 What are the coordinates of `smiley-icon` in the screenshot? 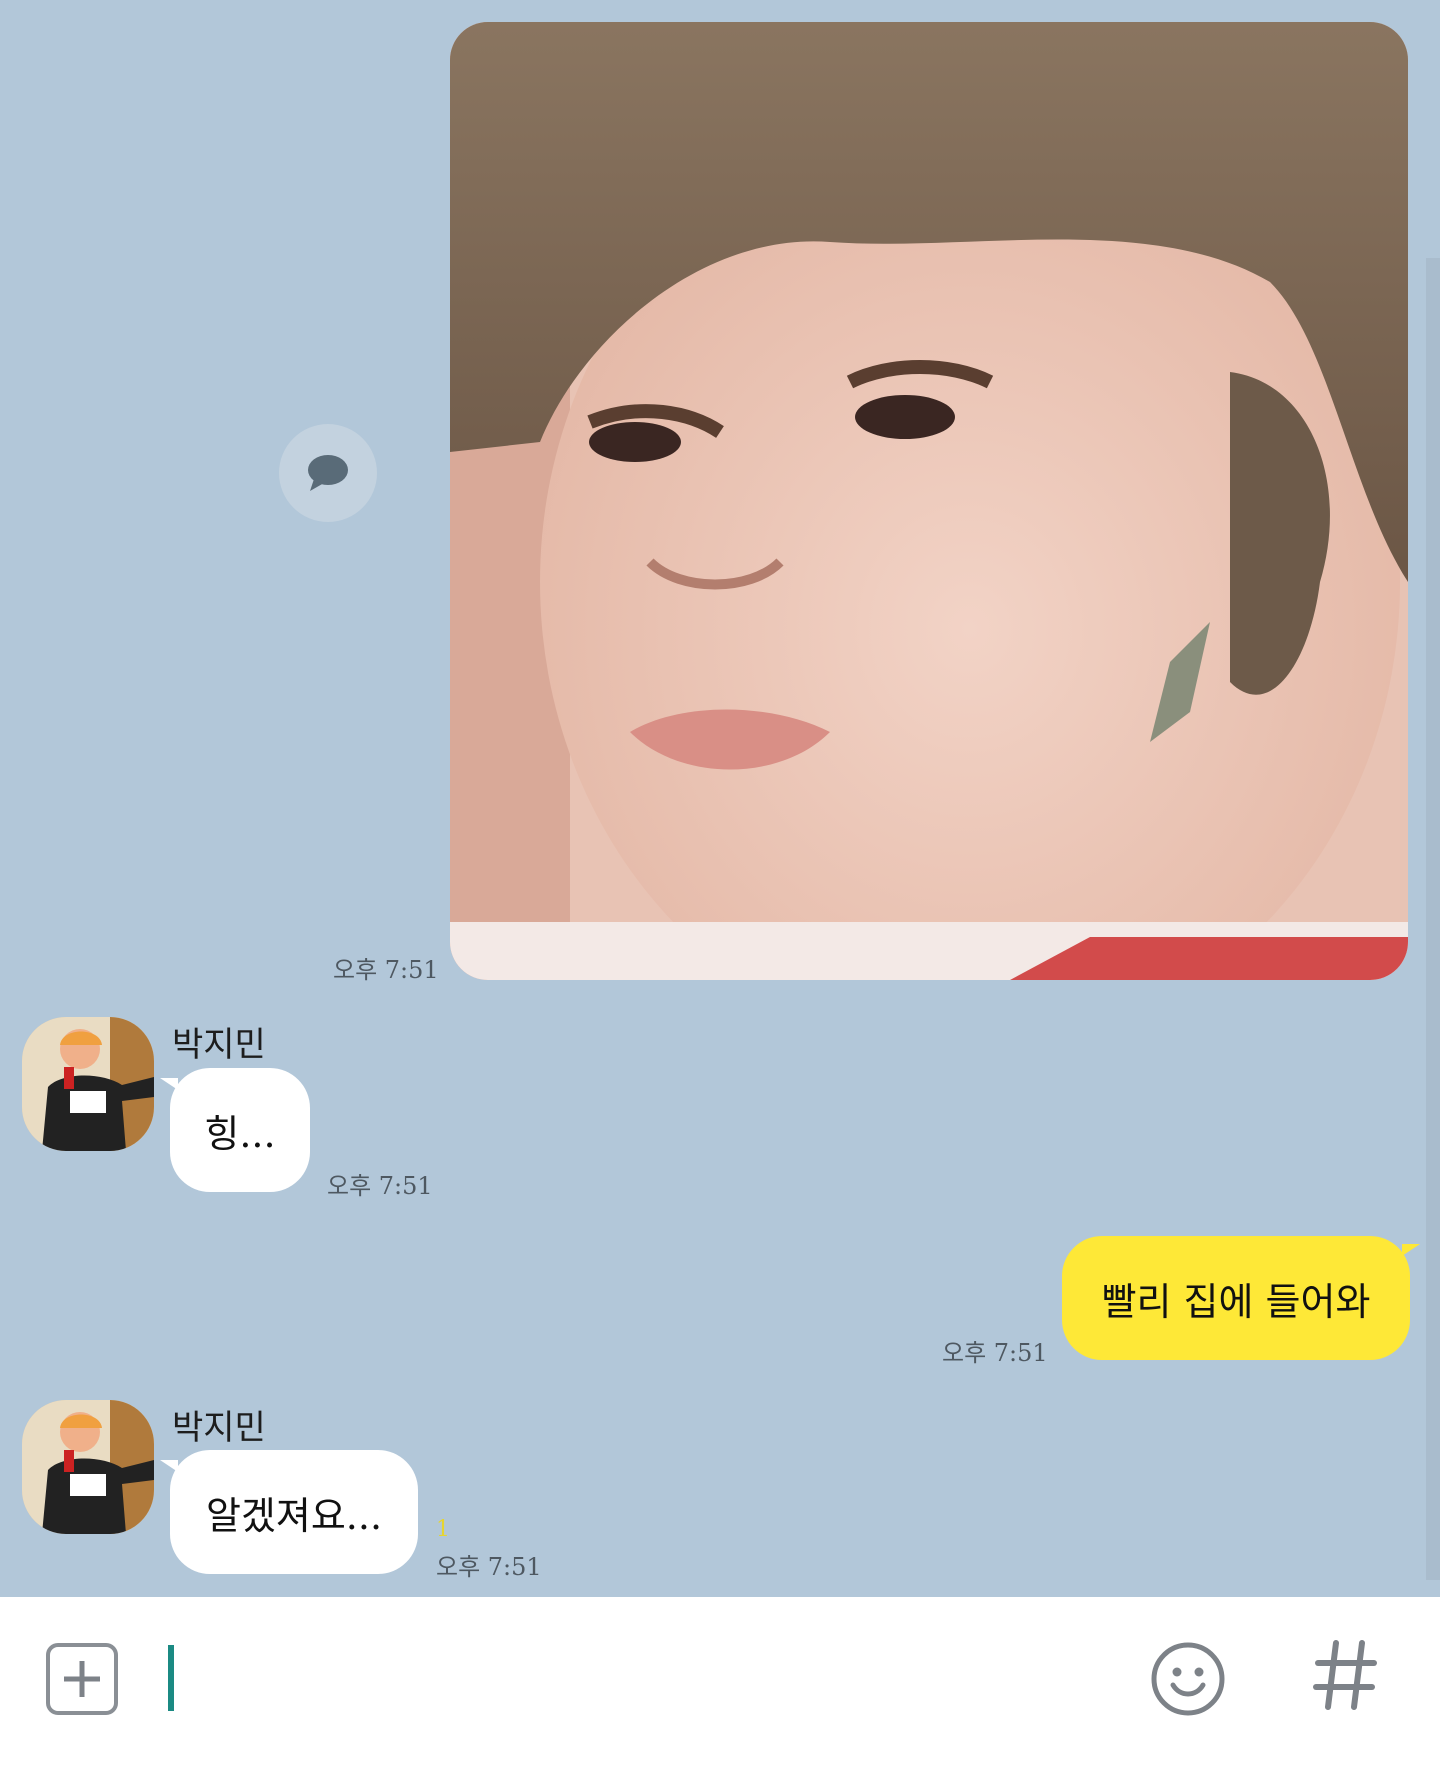 It's located at (1188, 1679).